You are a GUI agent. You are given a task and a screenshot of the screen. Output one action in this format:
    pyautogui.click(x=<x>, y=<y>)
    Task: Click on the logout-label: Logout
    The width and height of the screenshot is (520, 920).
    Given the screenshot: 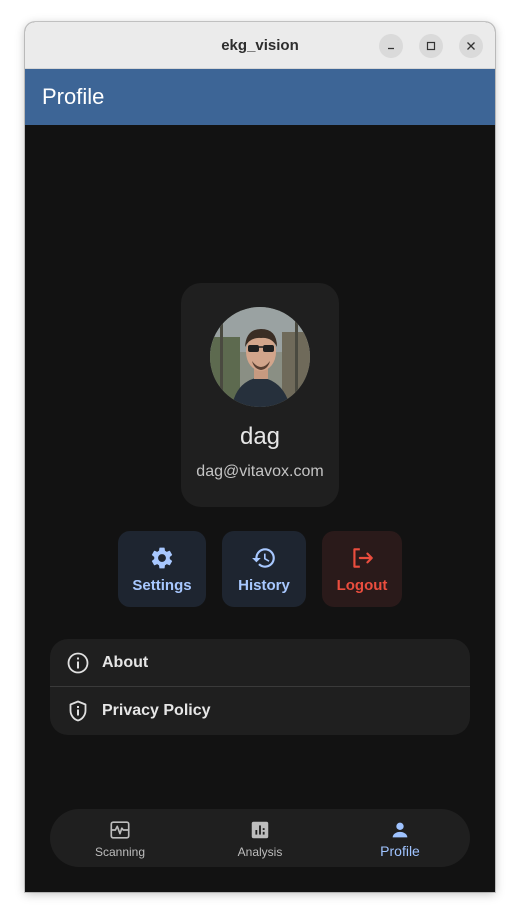 What is the action you would take?
    pyautogui.click(x=362, y=585)
    